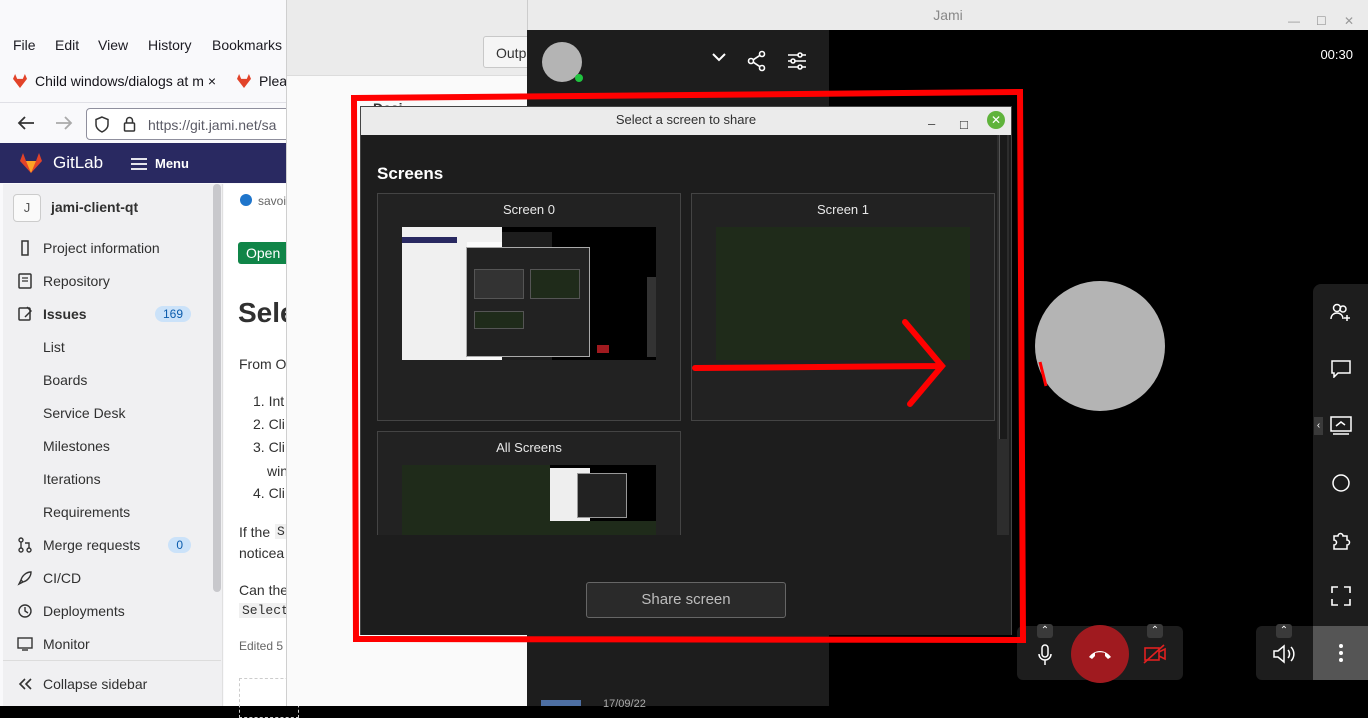 The width and height of the screenshot is (1368, 718). I want to click on annotation-mark, so click(1043, 374).